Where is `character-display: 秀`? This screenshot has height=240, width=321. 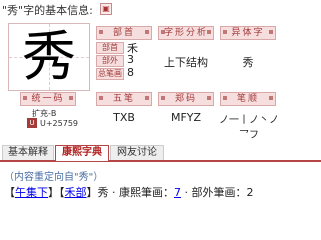
character-display: 秀 is located at coordinates (49, 57).